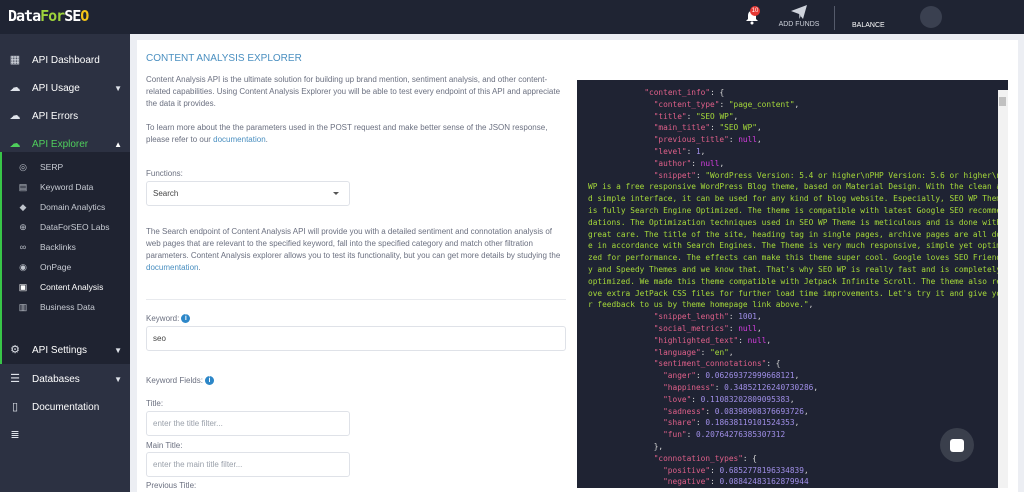 Image resolution: width=1024 pixels, height=492 pixels. I want to click on code-line: "highlighted_text": null,, so click(798, 341).